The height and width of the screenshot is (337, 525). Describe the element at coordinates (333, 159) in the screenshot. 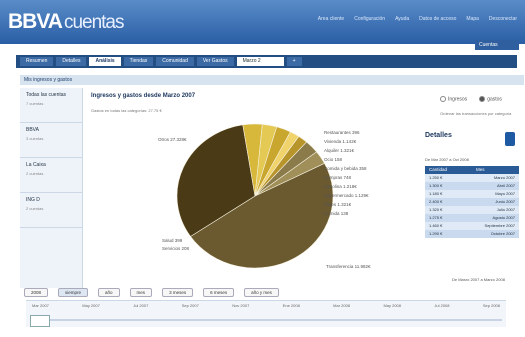

I see `pie-label-ocio: Ocio 158` at that location.